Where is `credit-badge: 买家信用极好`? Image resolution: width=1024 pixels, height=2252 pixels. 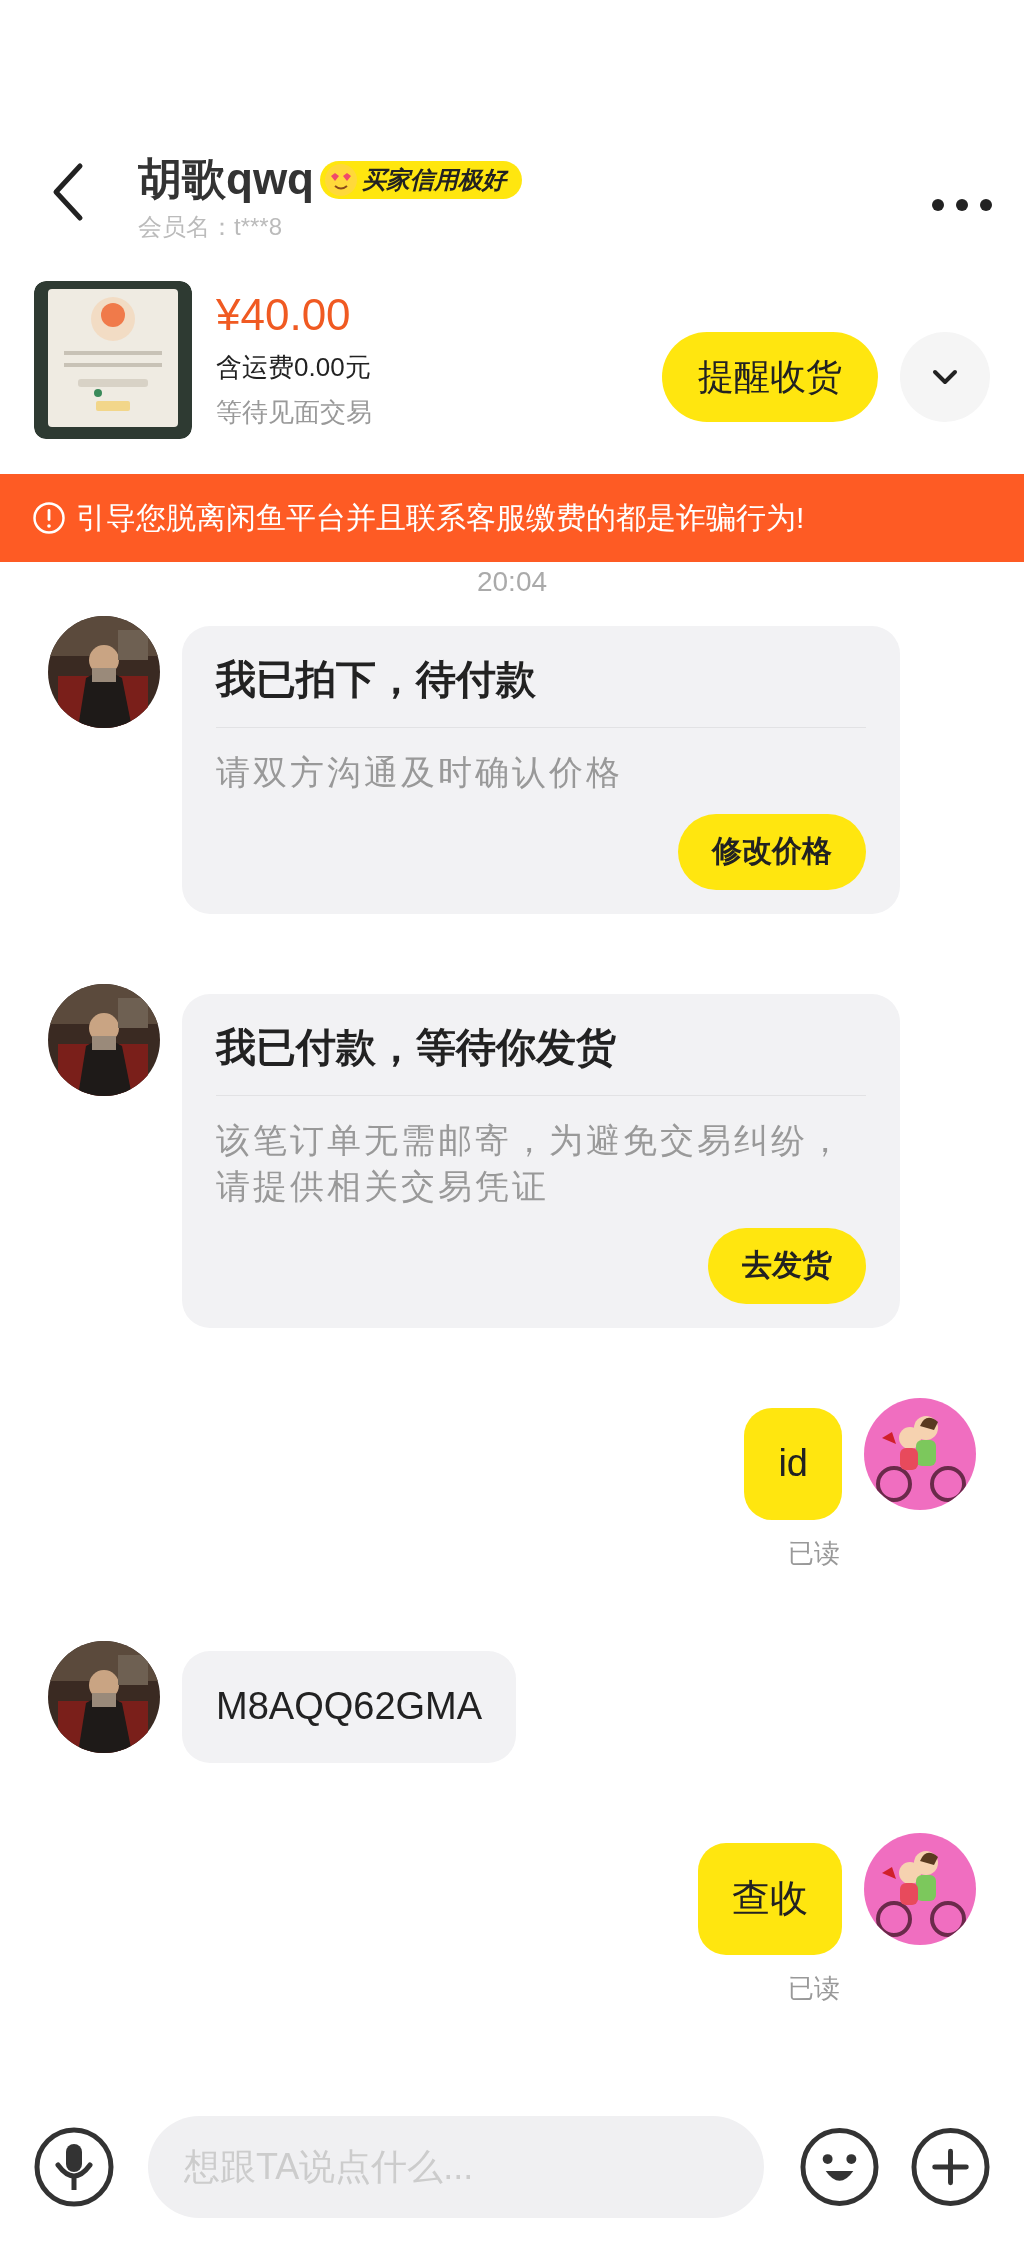 credit-badge: 买家信用极好 is located at coordinates (421, 179).